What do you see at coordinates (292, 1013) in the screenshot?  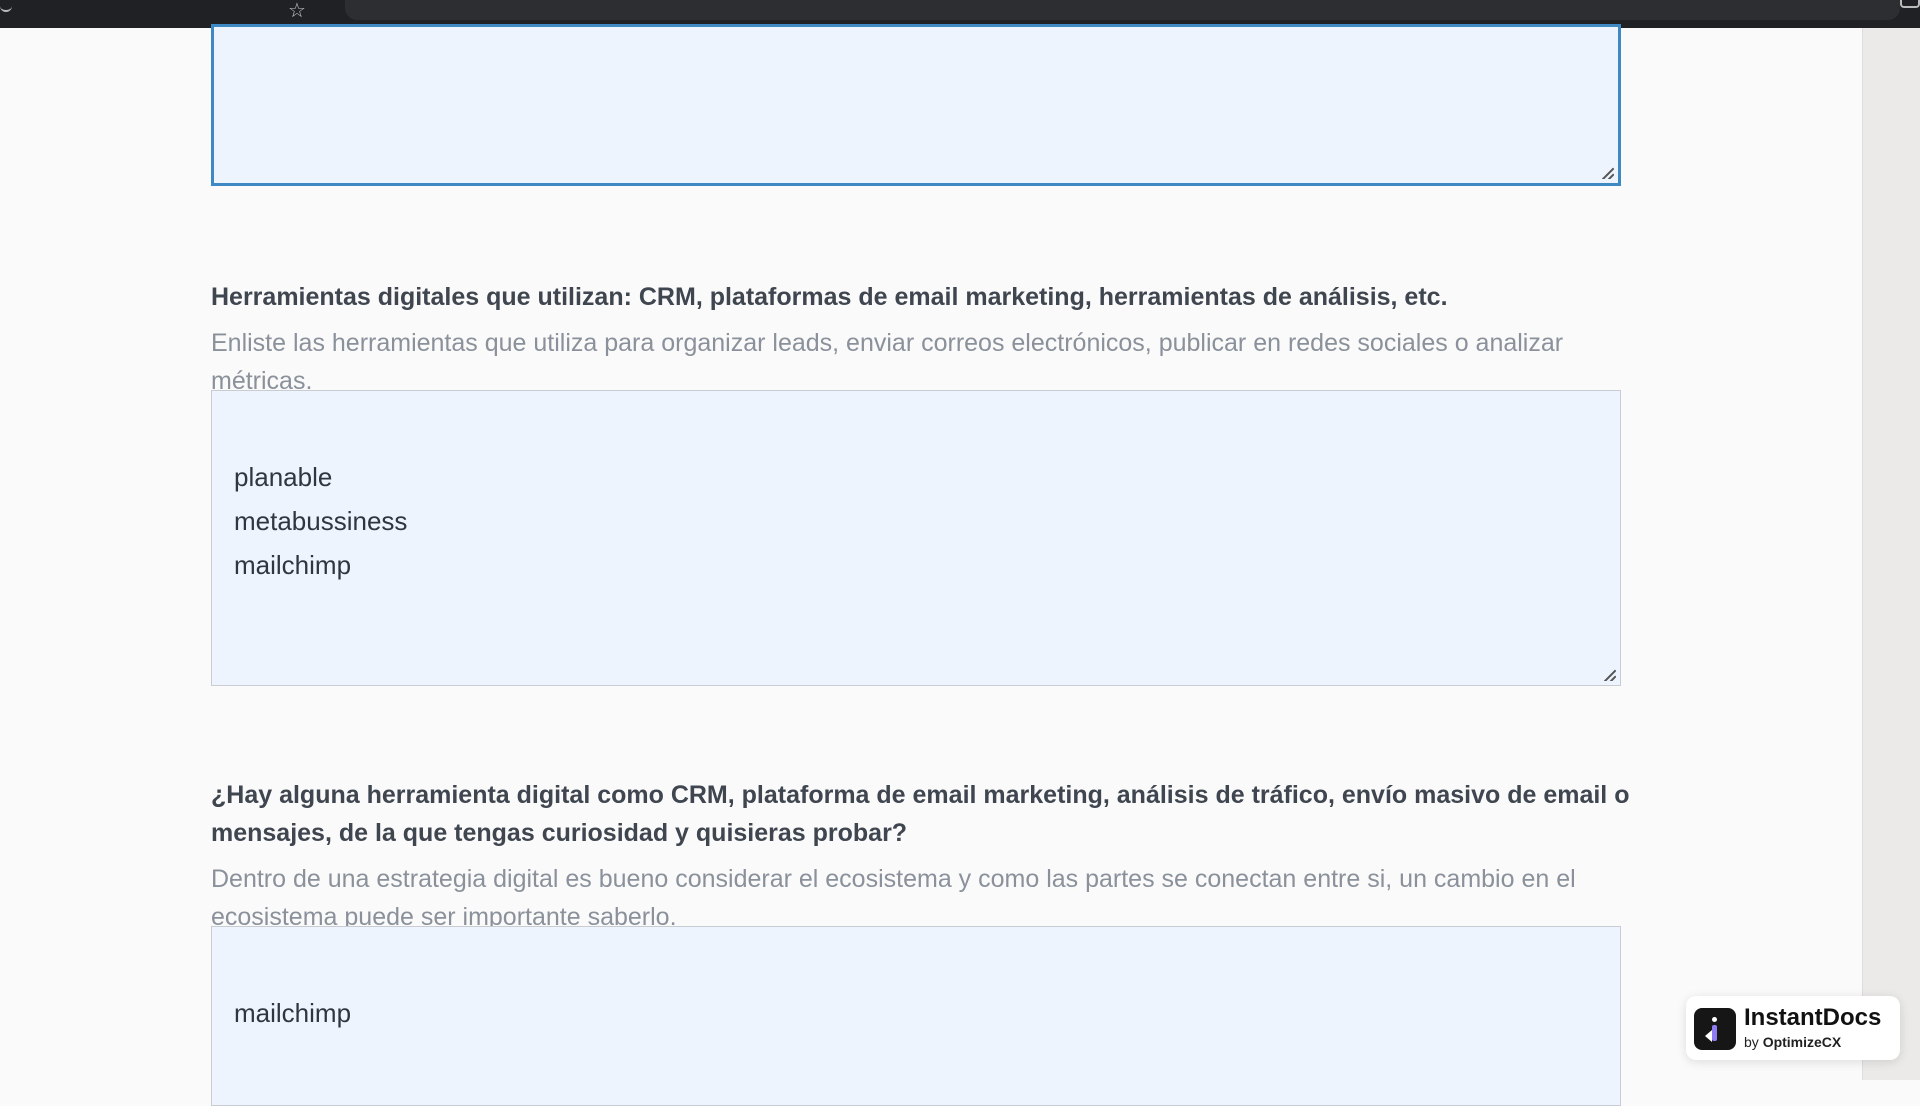 I see `curious-textarea-value: mailchimp` at bounding box center [292, 1013].